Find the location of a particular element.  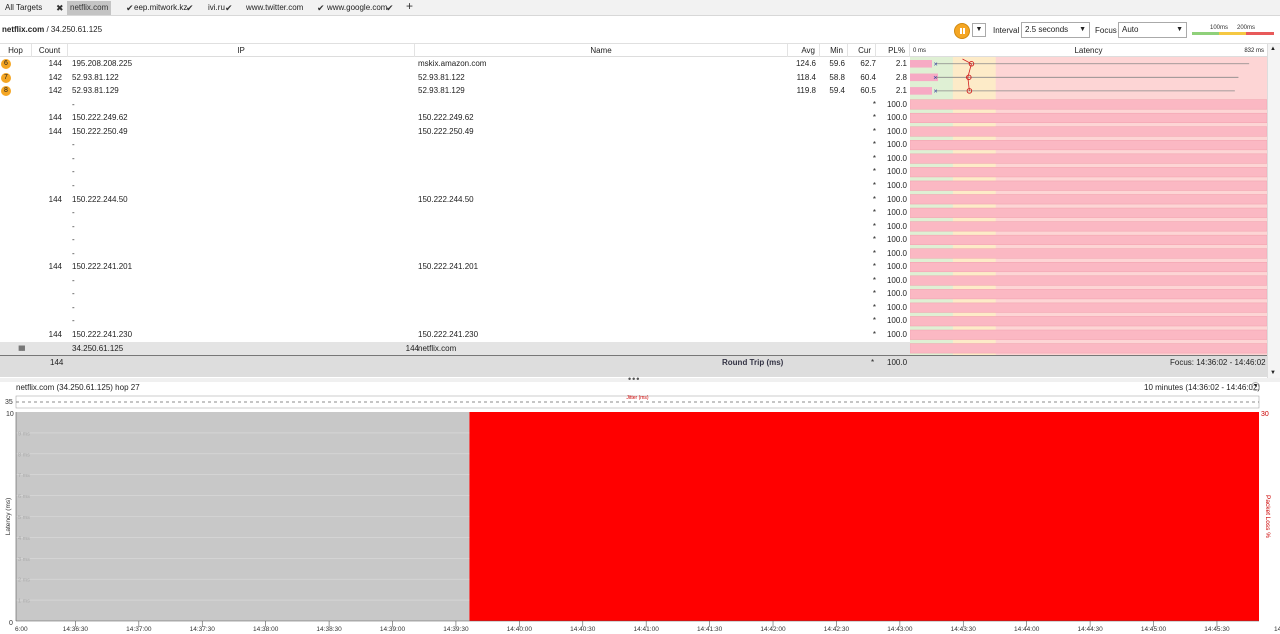

col-cur: Cur is located at coordinates (862, 50).